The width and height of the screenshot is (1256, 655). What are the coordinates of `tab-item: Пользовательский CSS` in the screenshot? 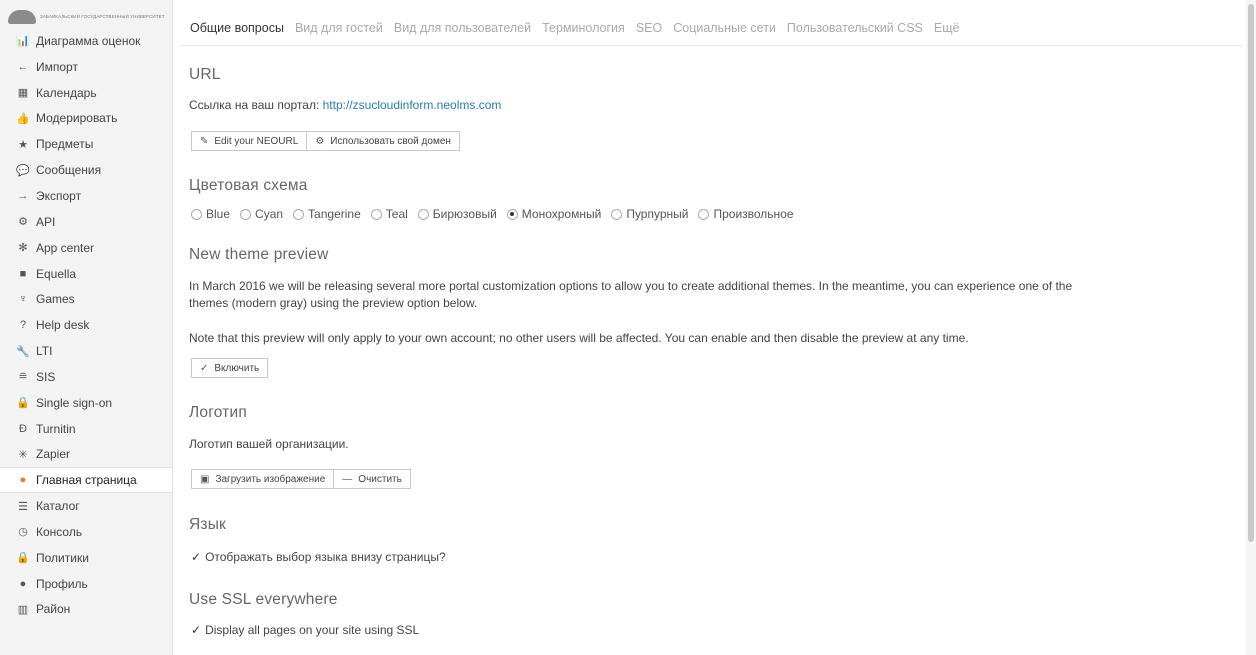 It's located at (855, 28).